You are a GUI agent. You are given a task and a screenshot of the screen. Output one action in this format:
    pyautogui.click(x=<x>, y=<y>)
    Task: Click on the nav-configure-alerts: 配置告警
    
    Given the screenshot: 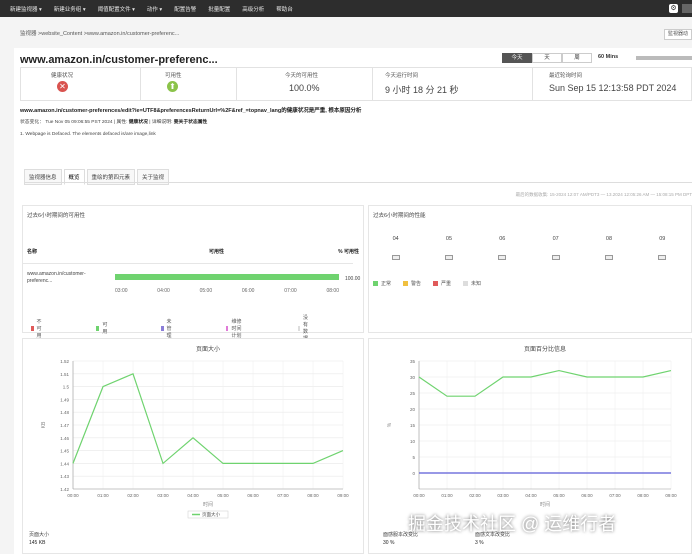 What is the action you would take?
    pyautogui.click(x=185, y=9)
    